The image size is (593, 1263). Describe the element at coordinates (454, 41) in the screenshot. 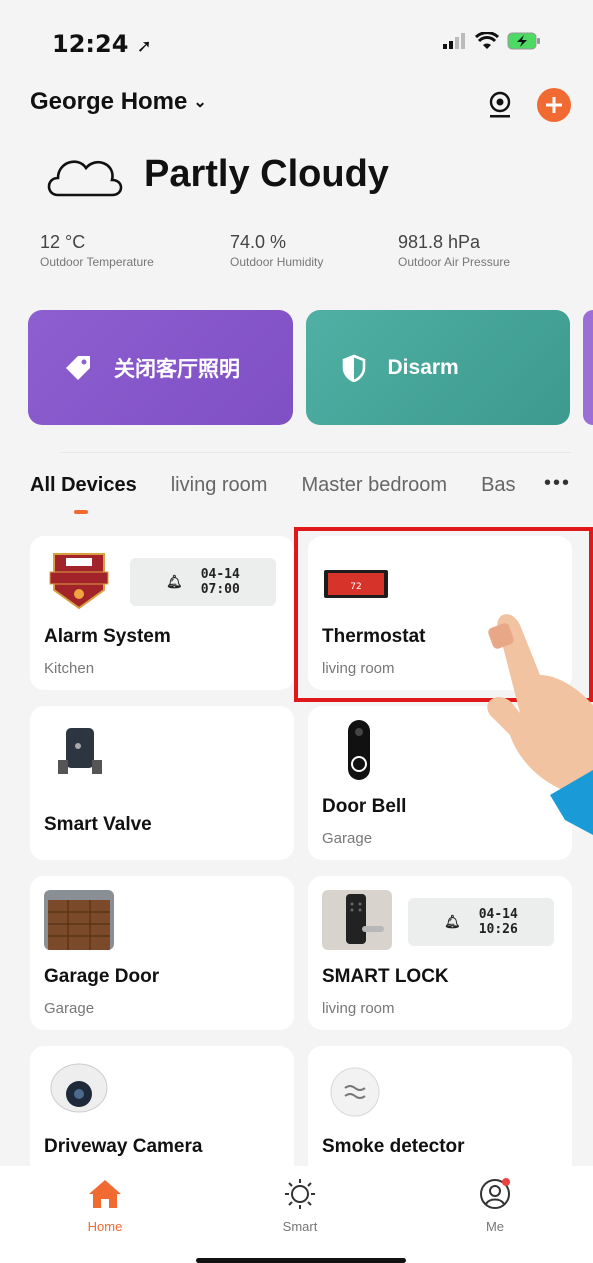

I see `cellular-signal-icon` at that location.